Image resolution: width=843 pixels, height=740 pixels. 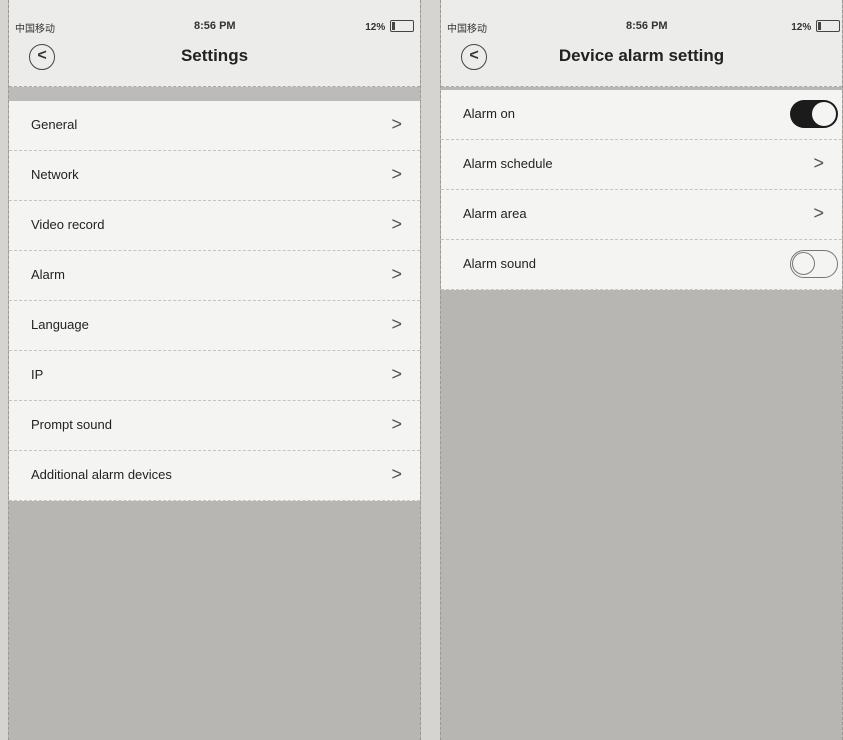 What do you see at coordinates (499, 263) in the screenshot?
I see `list-item-label: Alarm sound` at bounding box center [499, 263].